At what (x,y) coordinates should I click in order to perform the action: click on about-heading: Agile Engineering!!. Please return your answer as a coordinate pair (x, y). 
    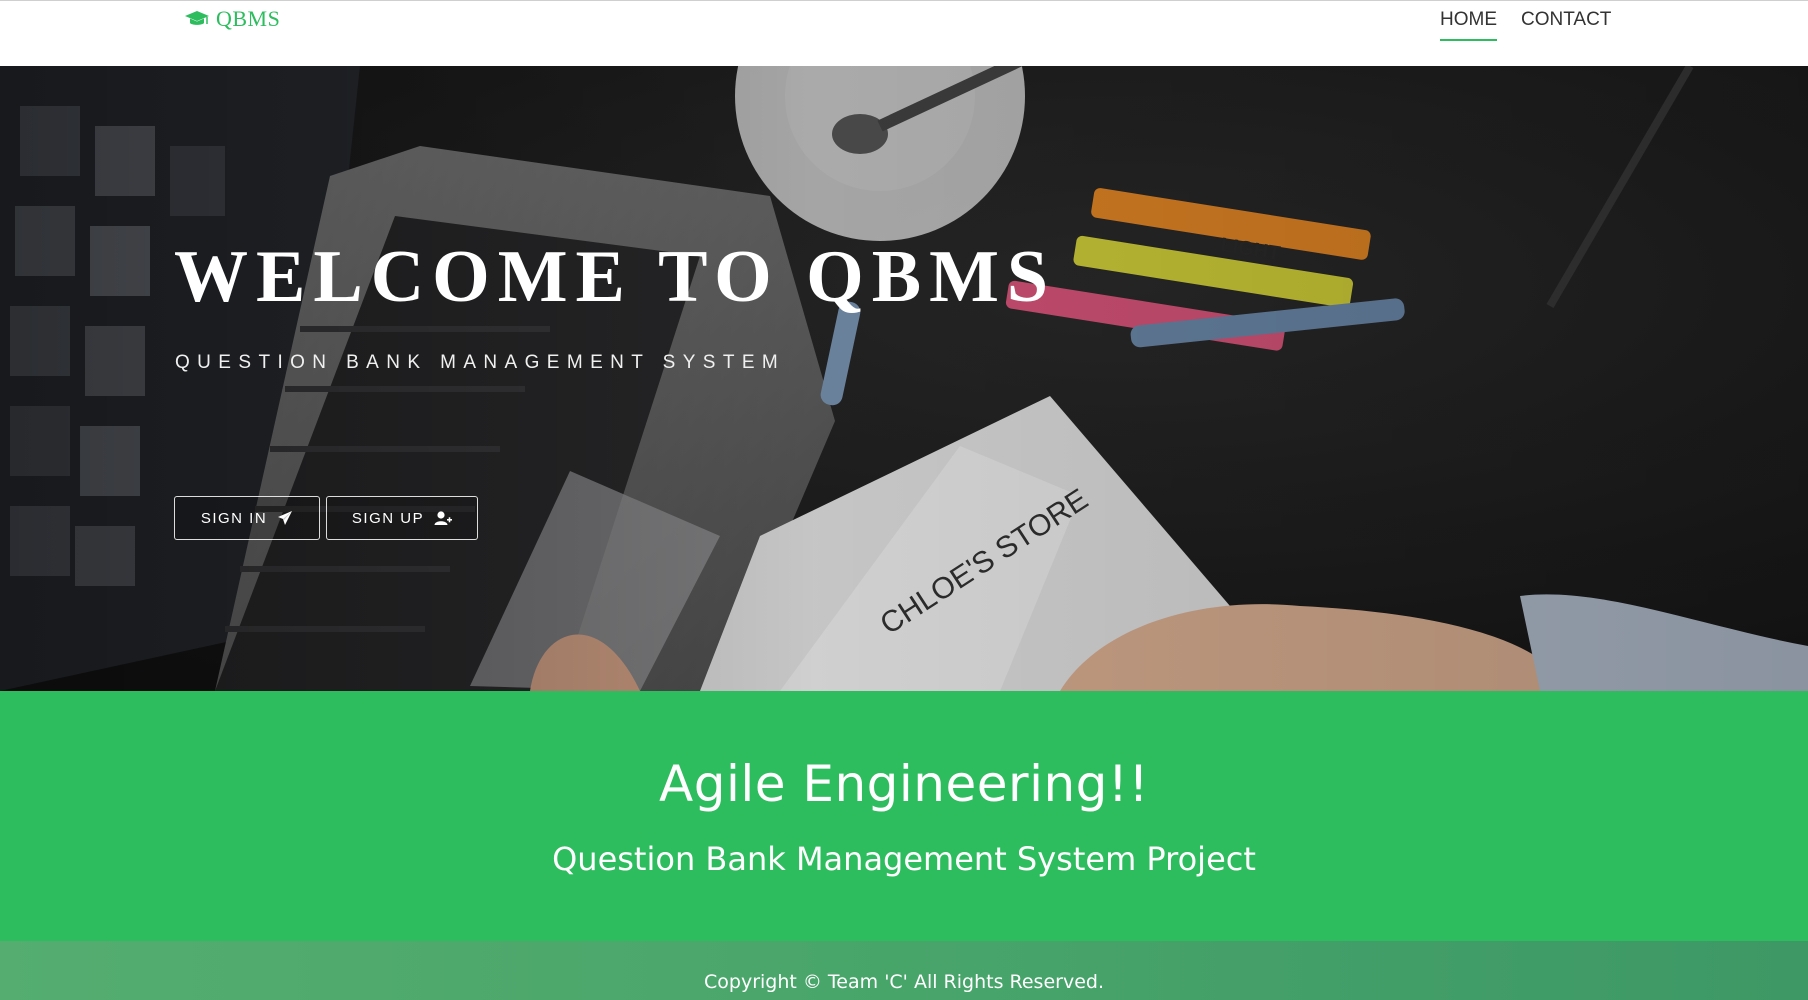
    Looking at the image, I should click on (904, 784).